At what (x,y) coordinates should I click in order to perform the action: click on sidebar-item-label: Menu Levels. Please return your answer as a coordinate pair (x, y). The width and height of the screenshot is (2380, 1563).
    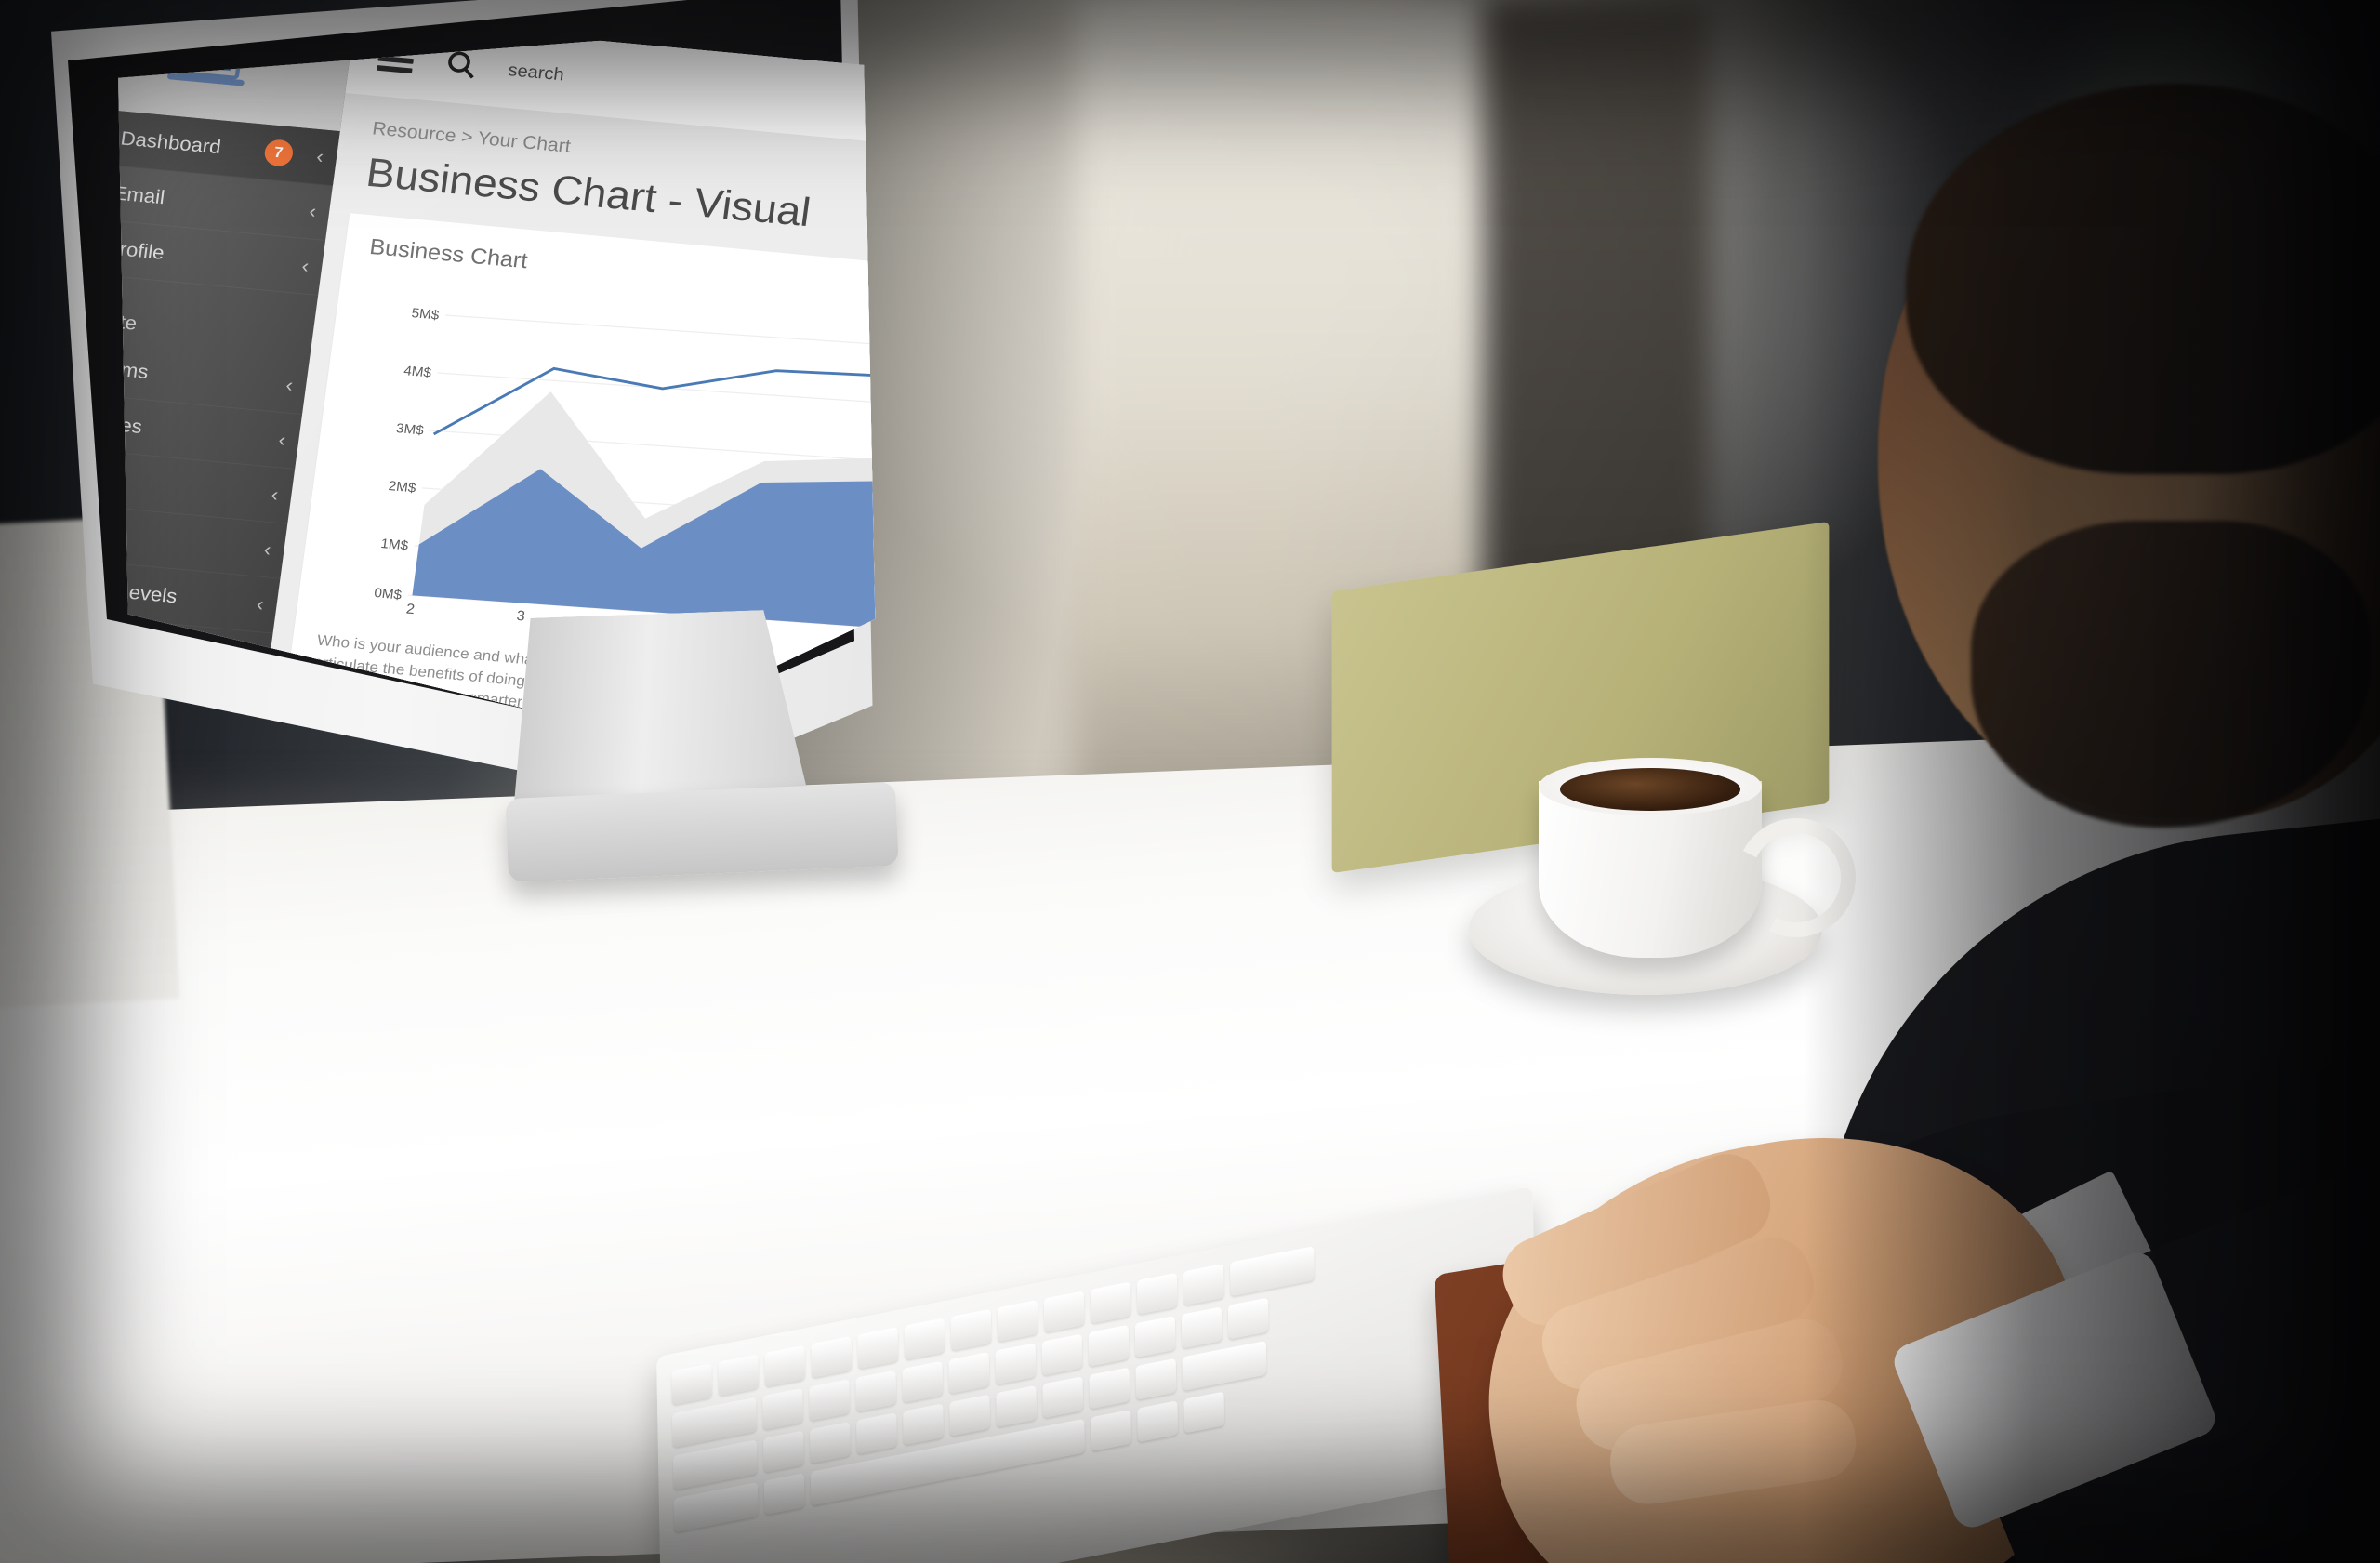
    Looking at the image, I should click on (147, 592).